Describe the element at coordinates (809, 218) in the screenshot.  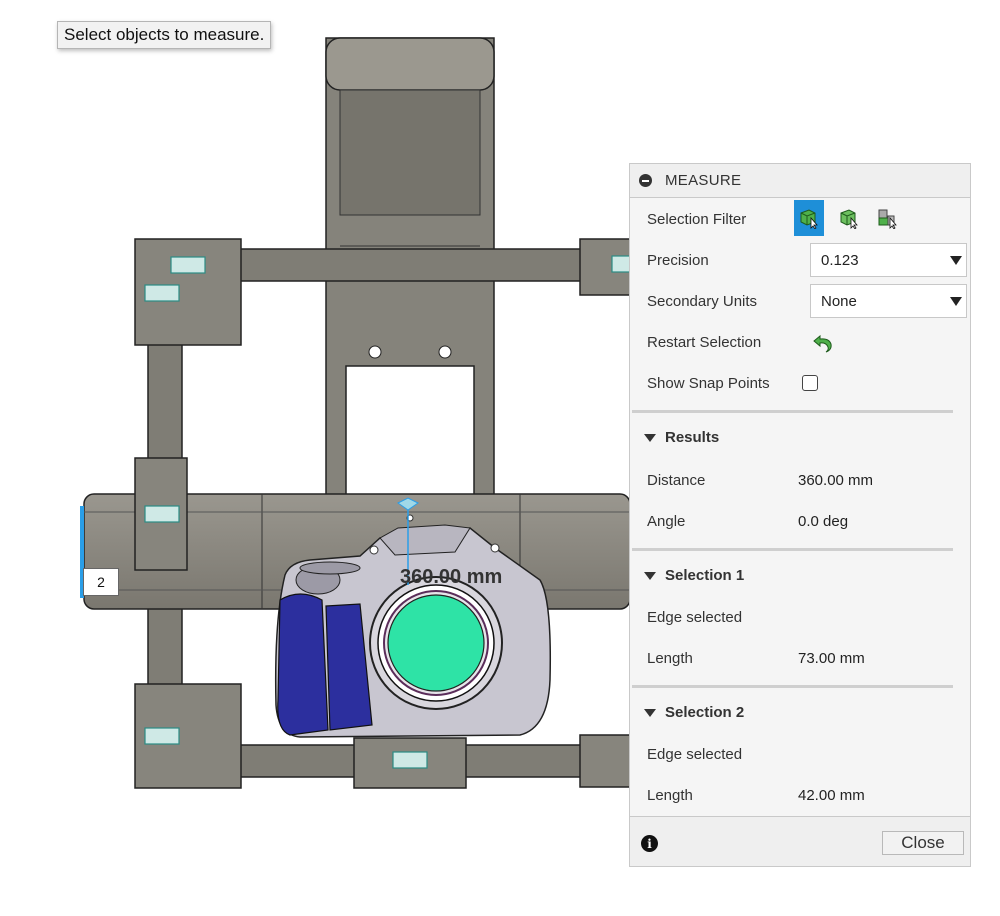
I see `body-select-icon` at that location.